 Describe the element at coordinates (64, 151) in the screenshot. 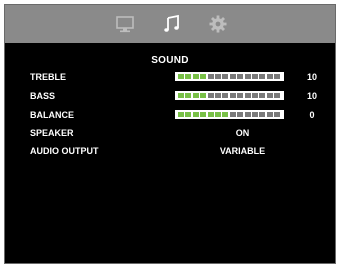

I see `setting-label: AUDIO OUTPUT` at that location.